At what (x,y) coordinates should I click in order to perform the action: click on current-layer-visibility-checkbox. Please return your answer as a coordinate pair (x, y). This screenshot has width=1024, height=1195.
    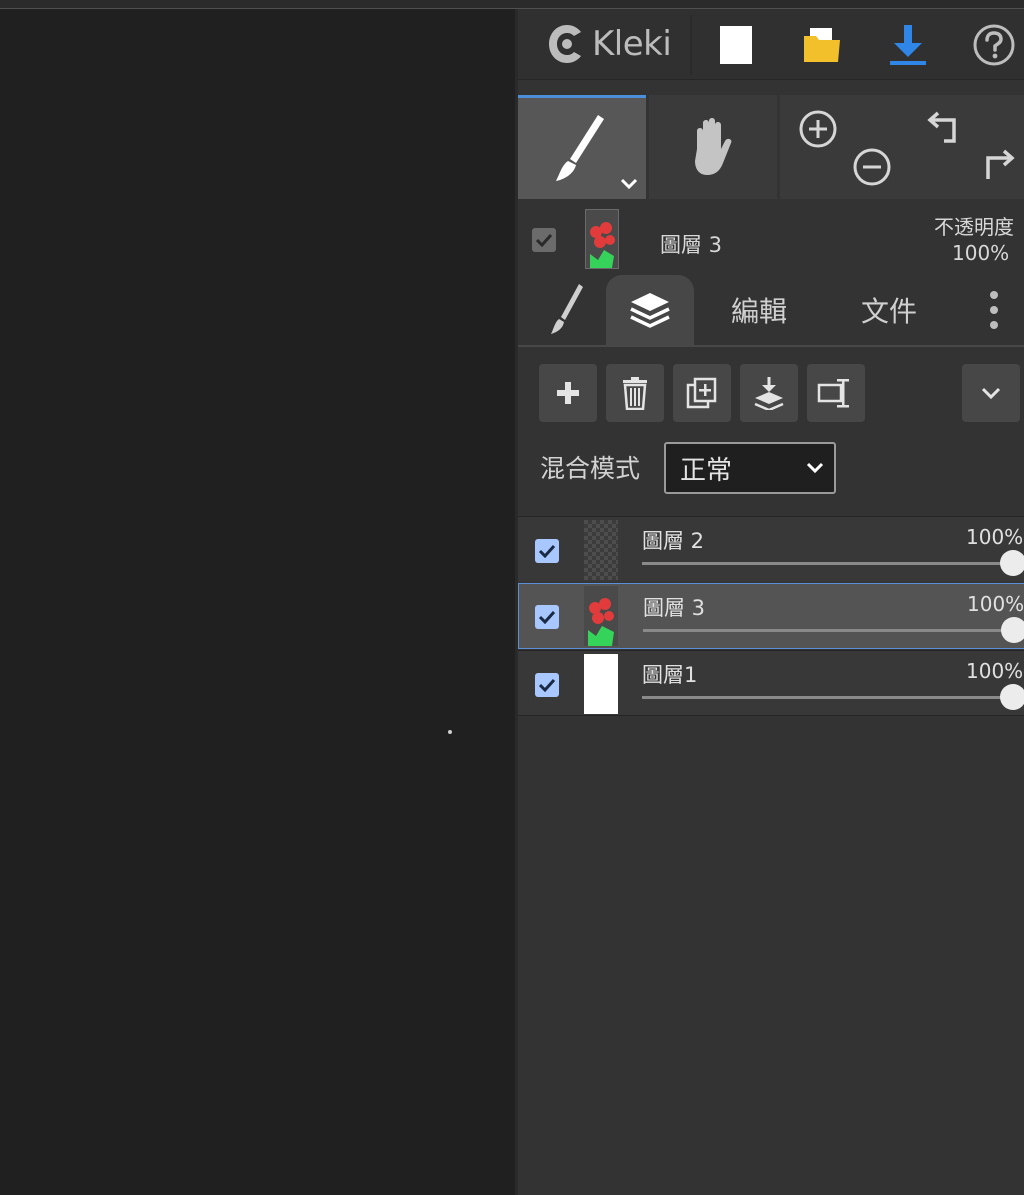
    Looking at the image, I should click on (544, 240).